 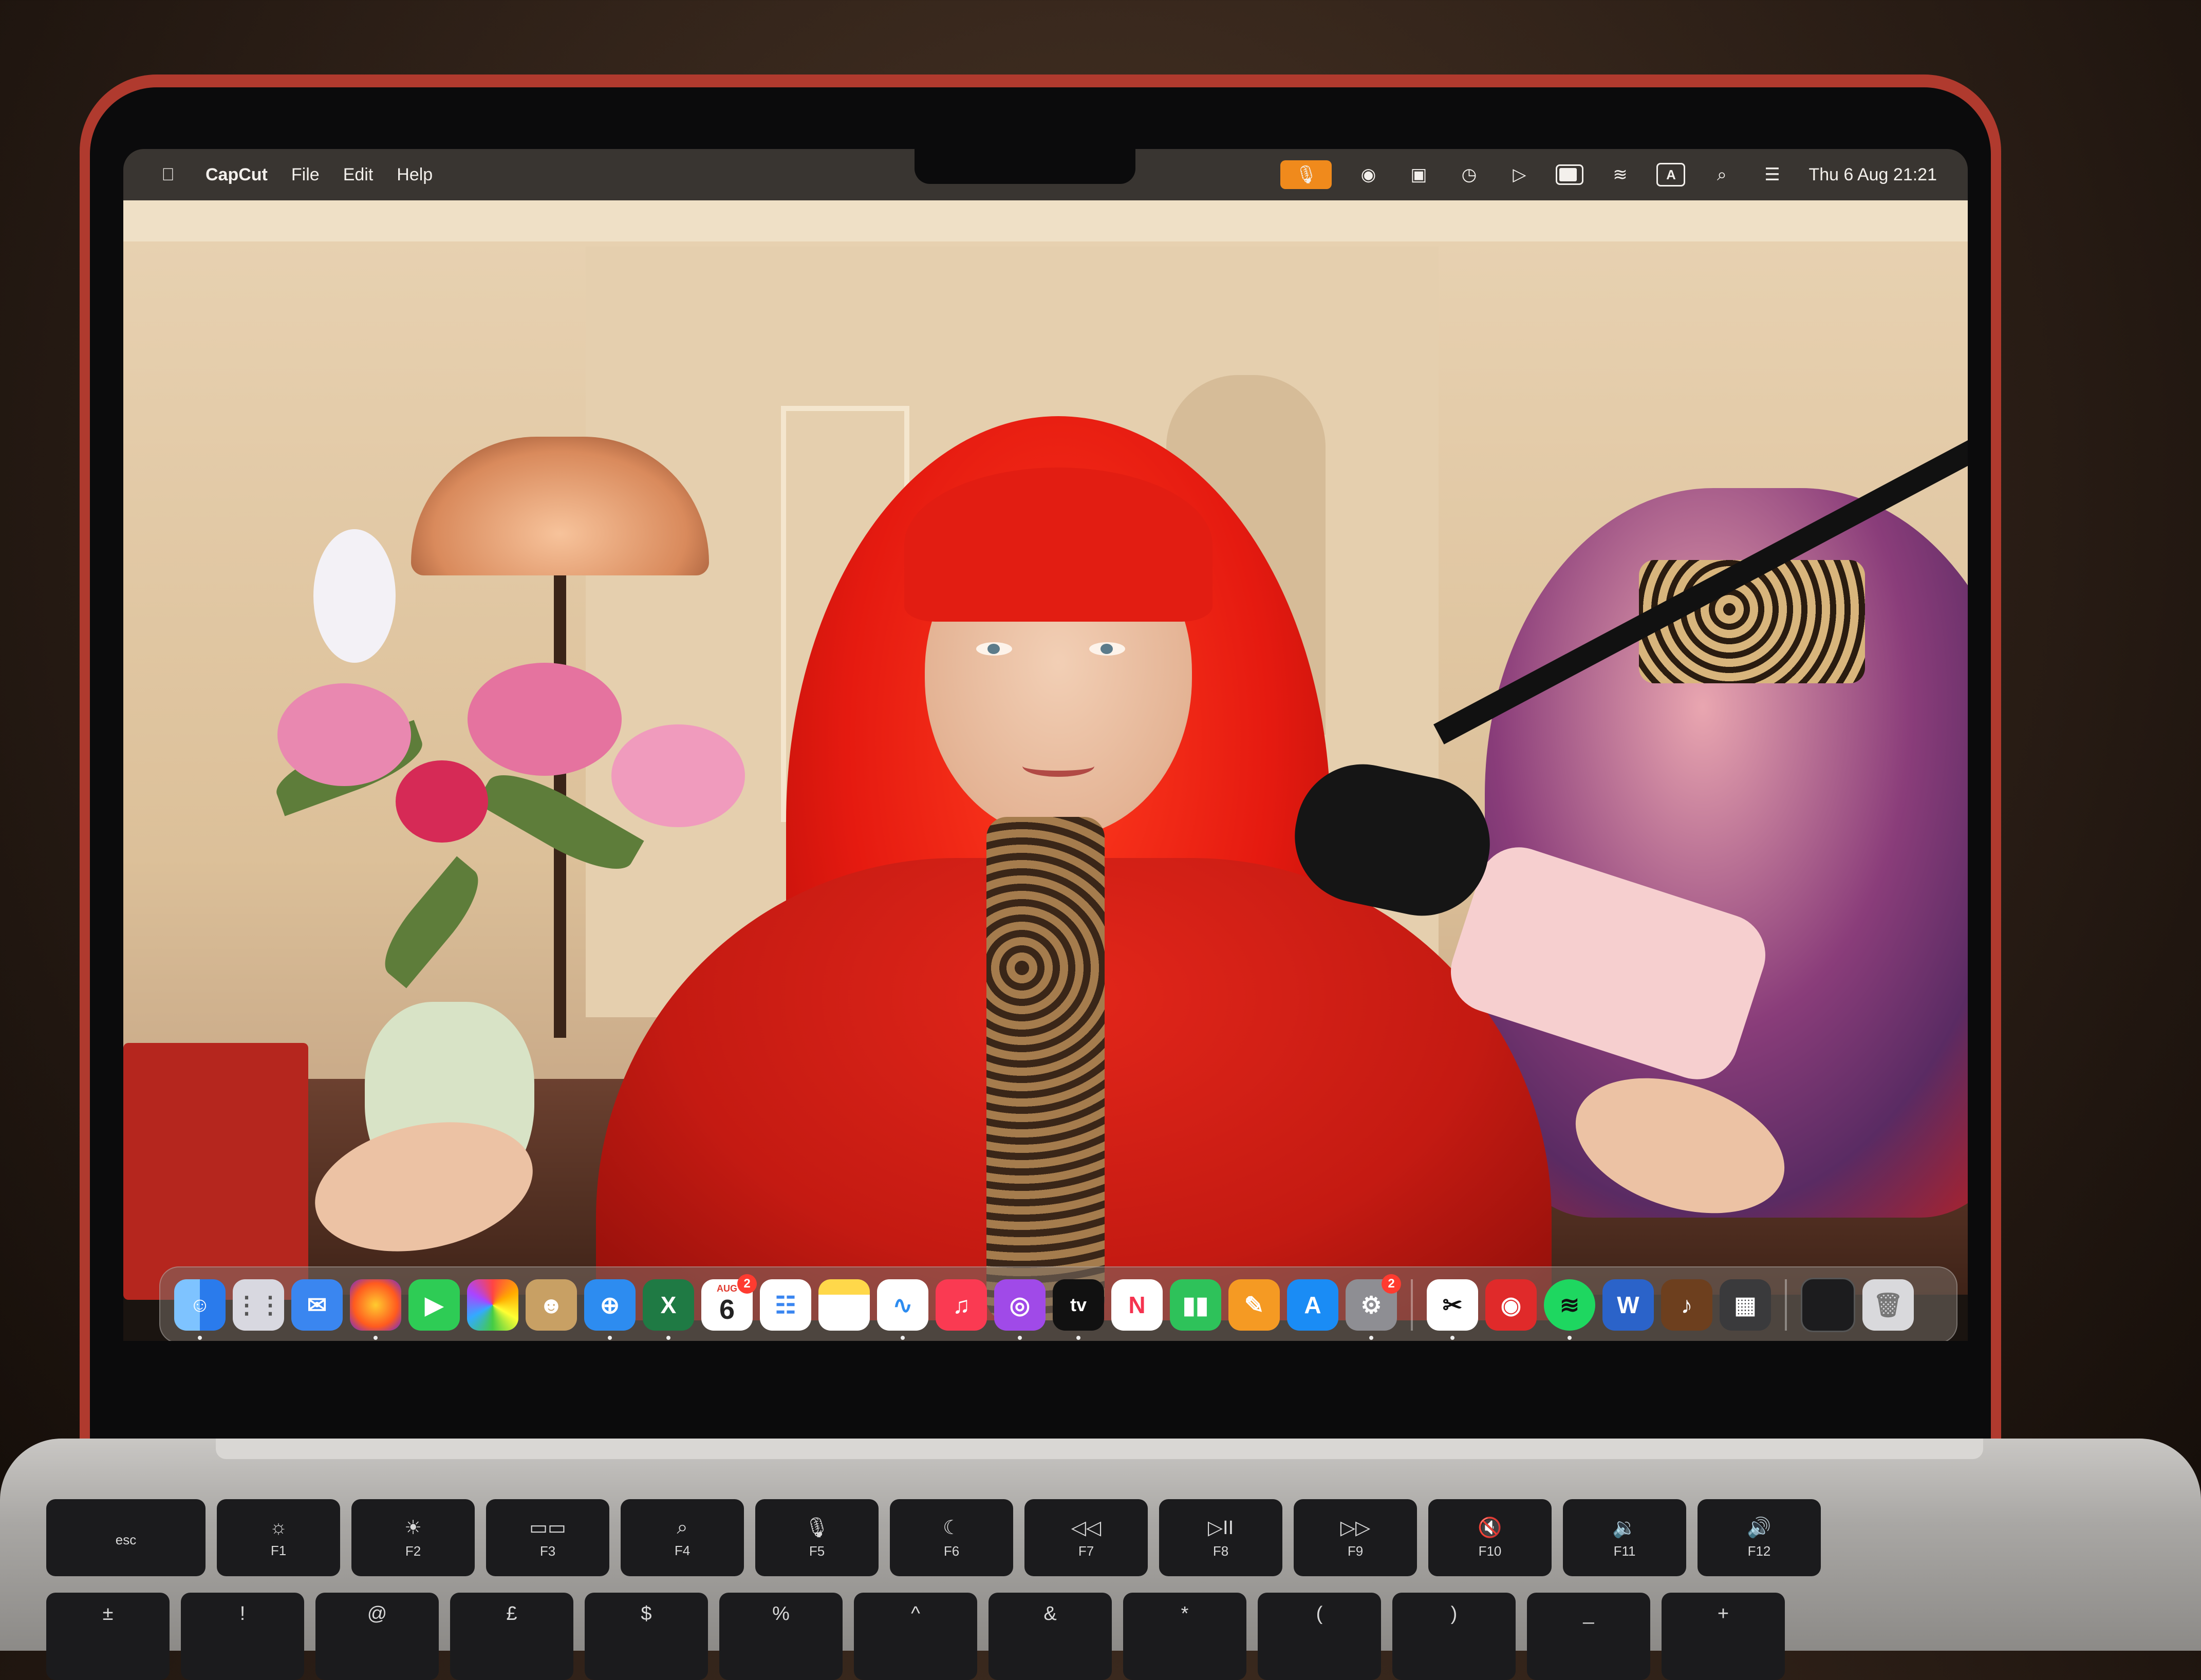 What do you see at coordinates (1195, 1305) in the screenshot?
I see `numbers-icon: ▮▮` at bounding box center [1195, 1305].